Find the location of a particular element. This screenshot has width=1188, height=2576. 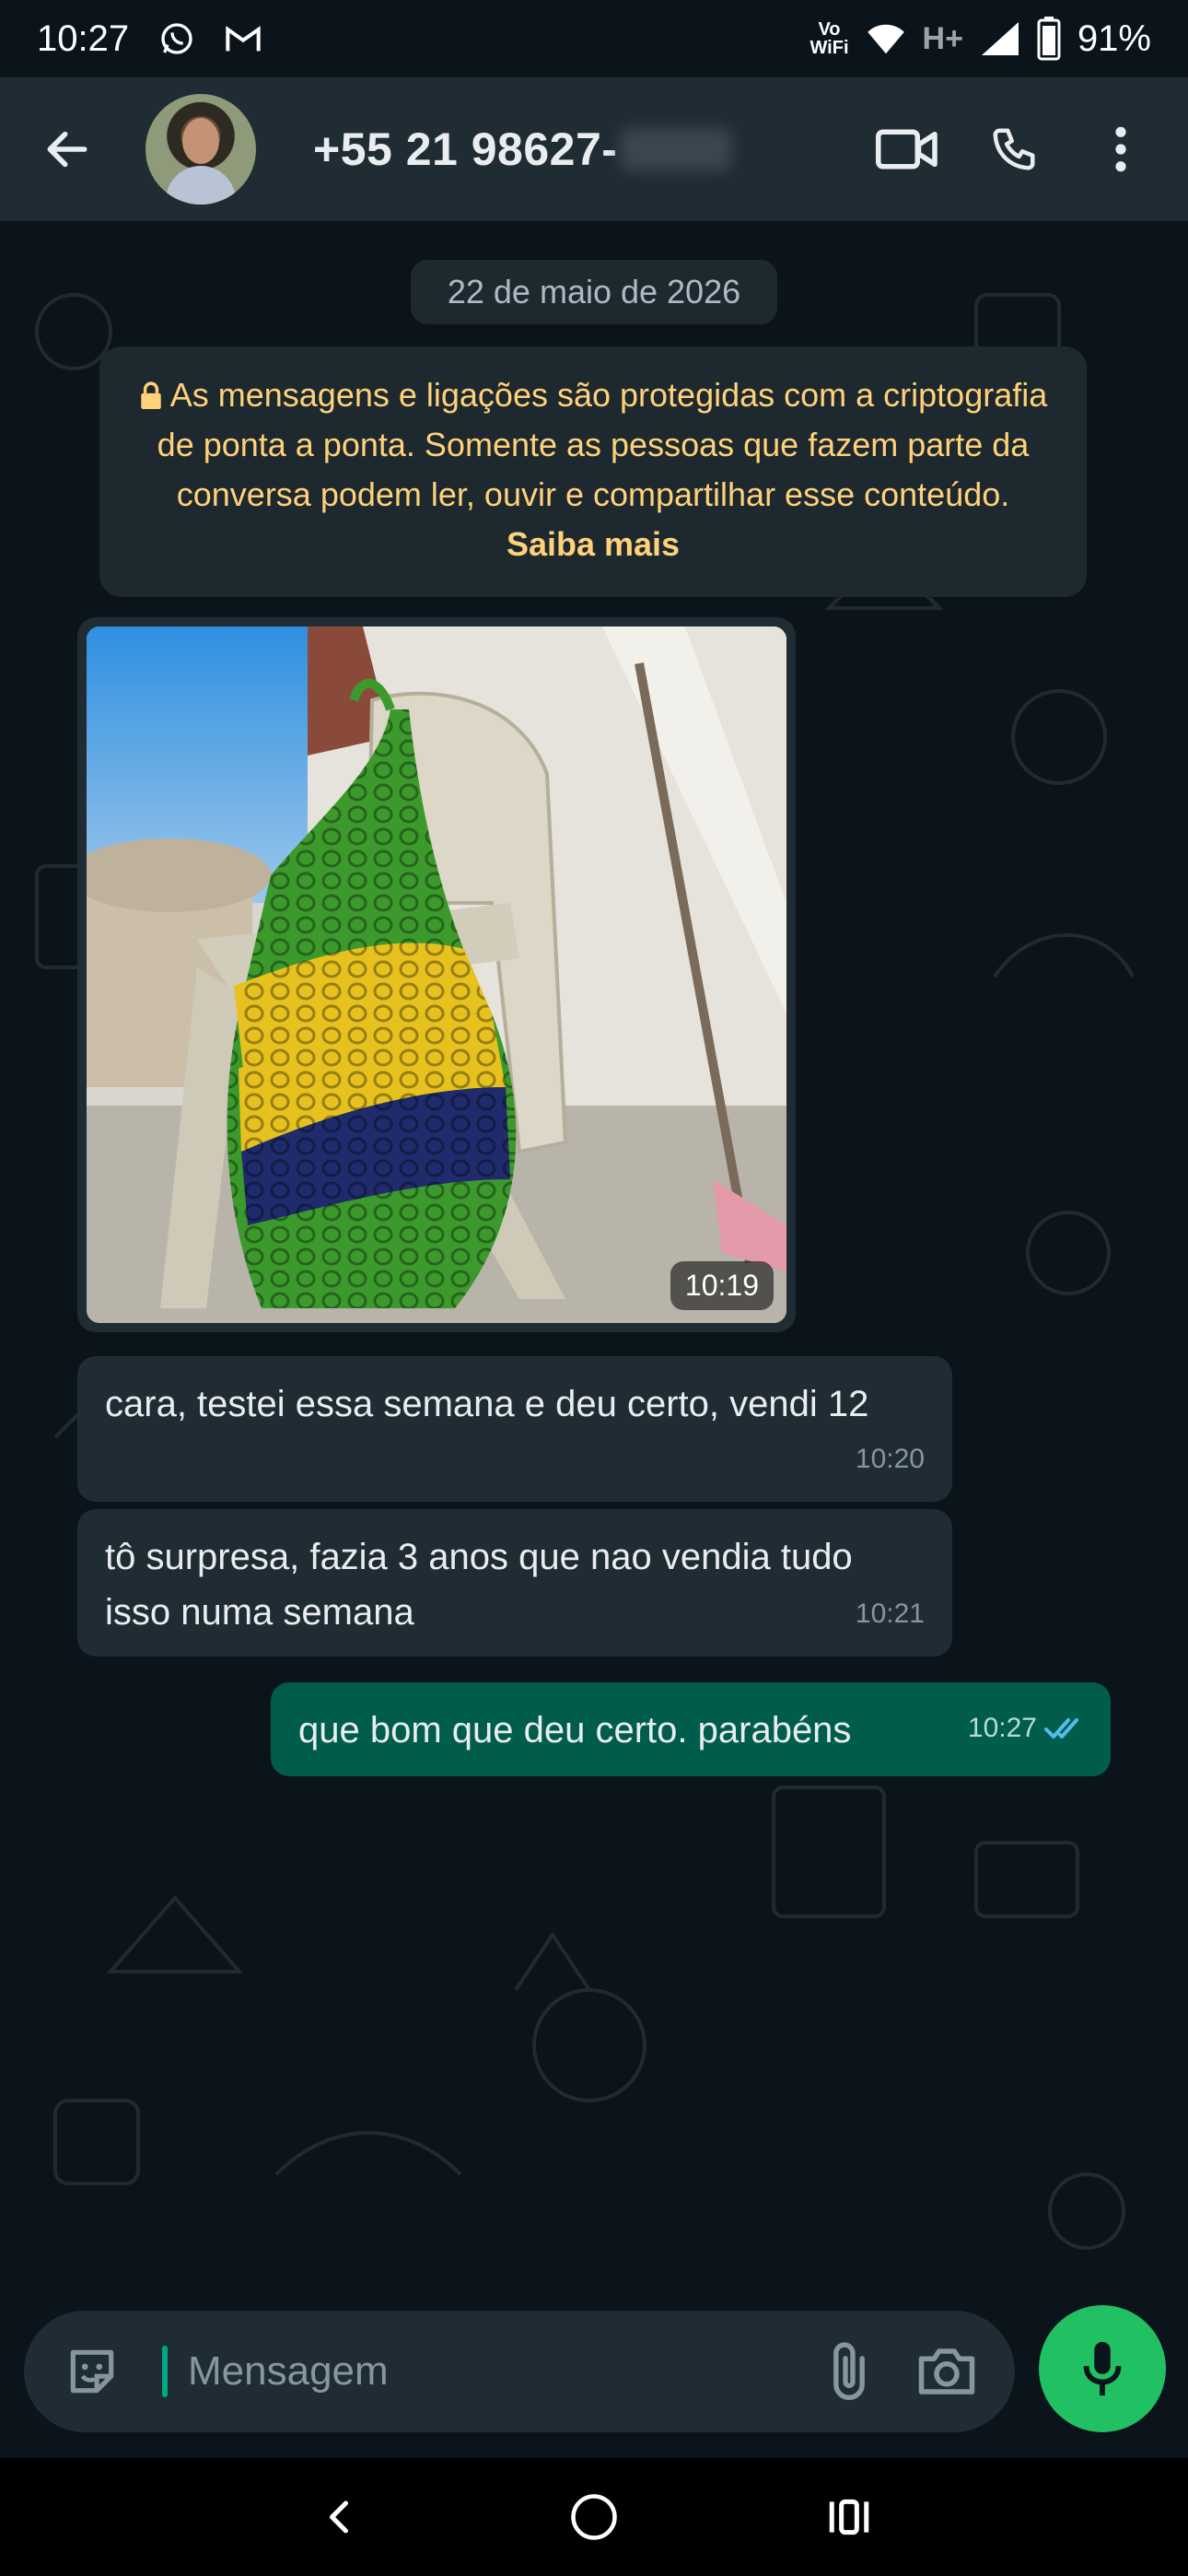

emoji-sticker-button is located at coordinates (92, 2371).